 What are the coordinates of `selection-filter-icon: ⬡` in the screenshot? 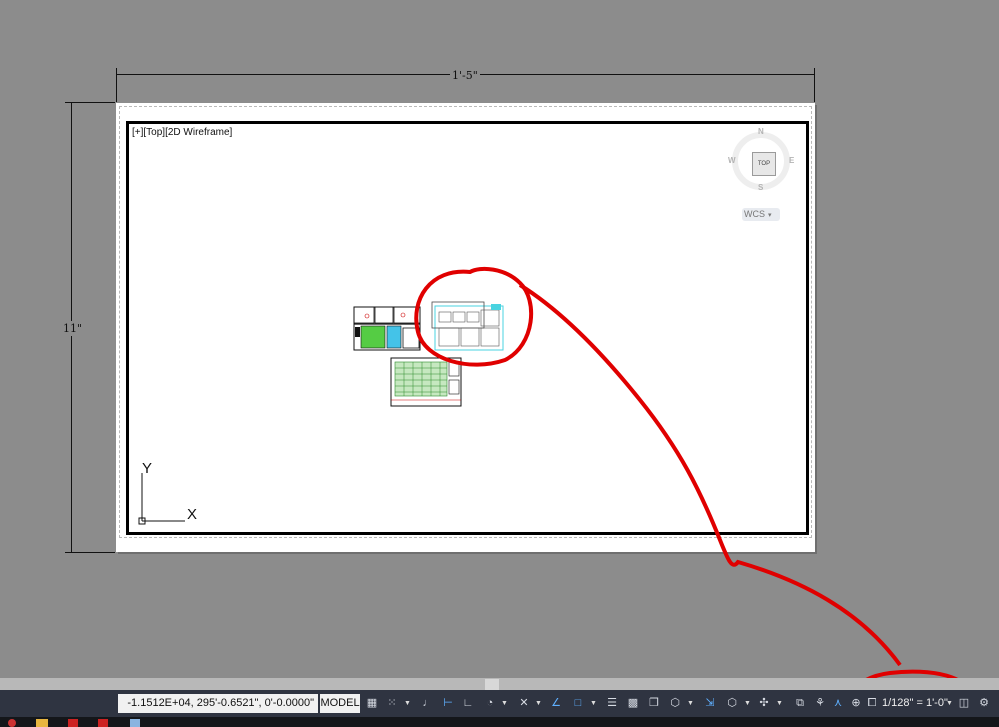 It's located at (732, 703).